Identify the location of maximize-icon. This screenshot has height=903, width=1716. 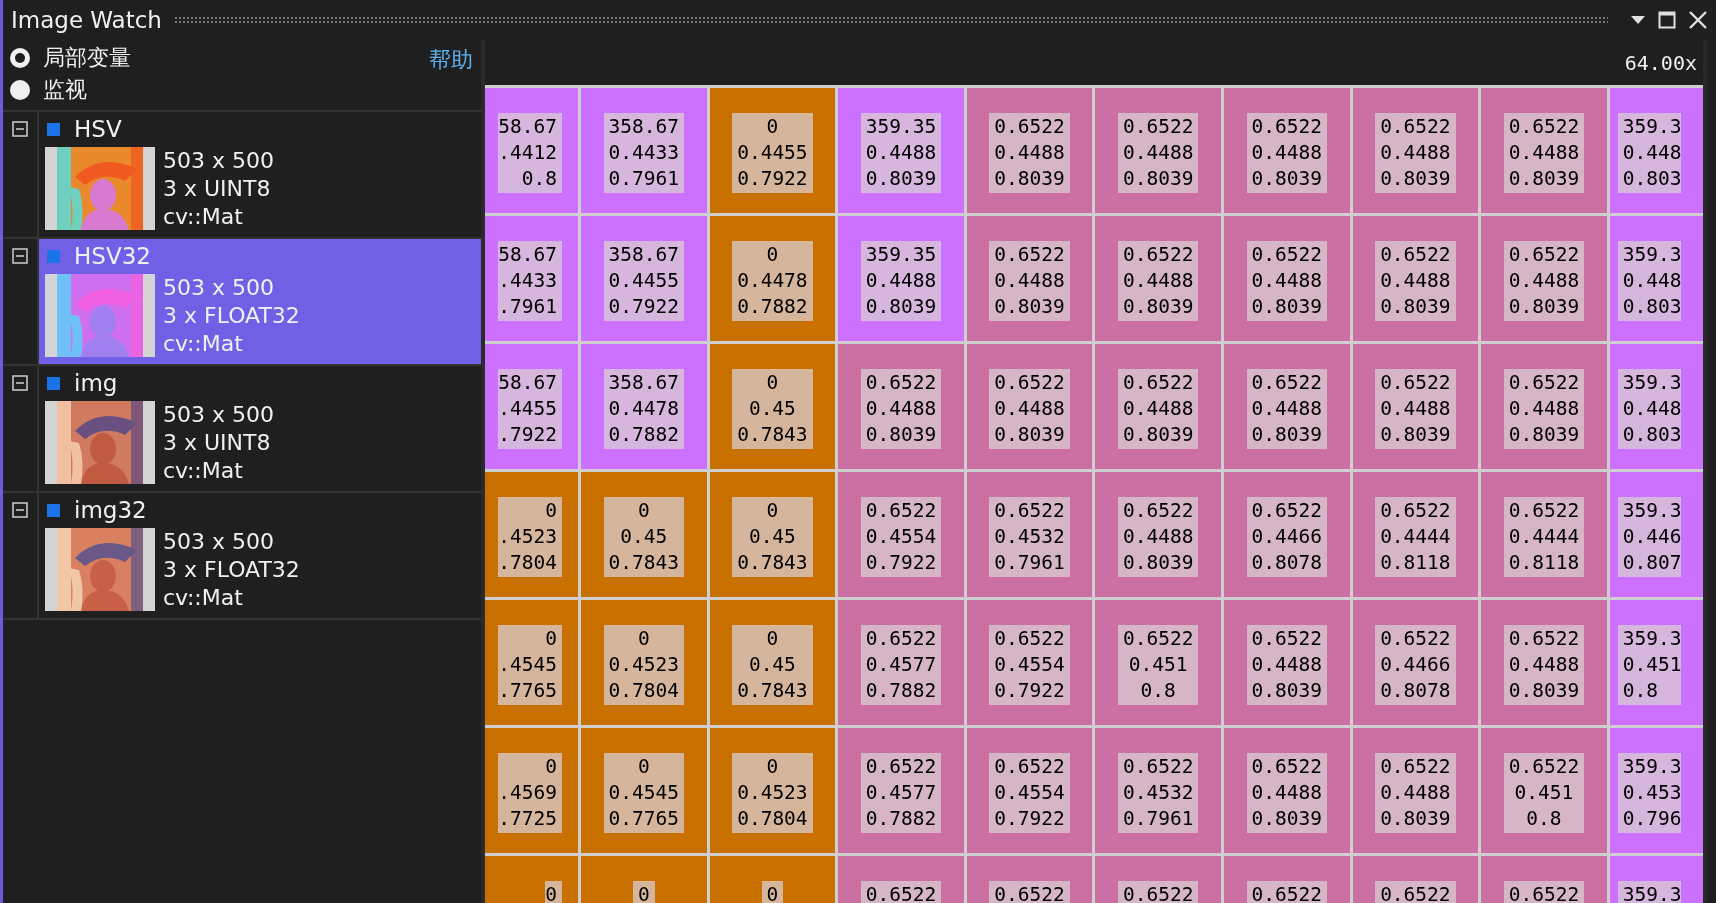
(1667, 20).